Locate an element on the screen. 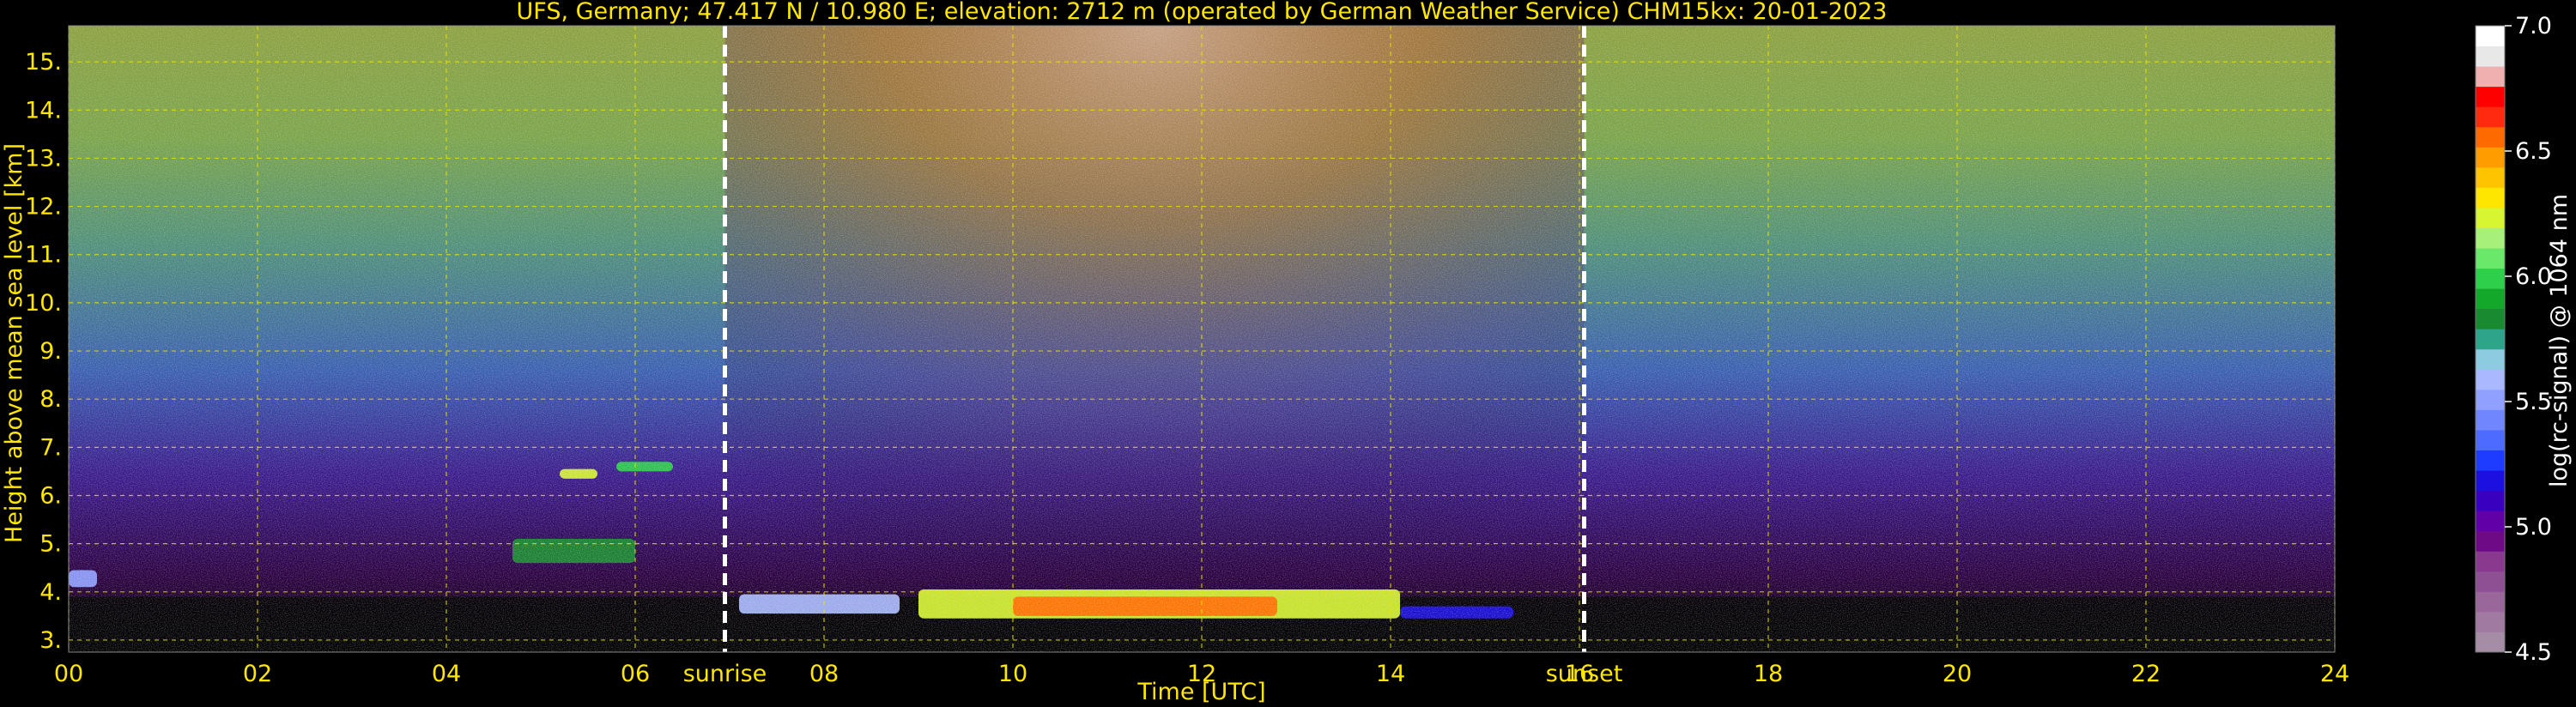 This screenshot has height=707, width=2576. x-tick-label: 14 is located at coordinates (1390, 674).